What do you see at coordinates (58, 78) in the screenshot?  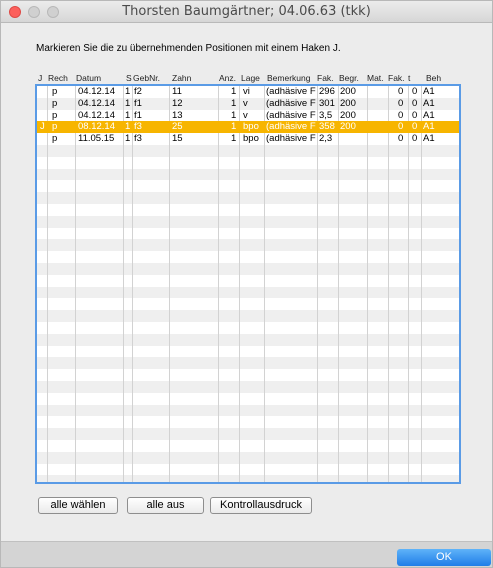 I see `column-header-rech: Rech` at bounding box center [58, 78].